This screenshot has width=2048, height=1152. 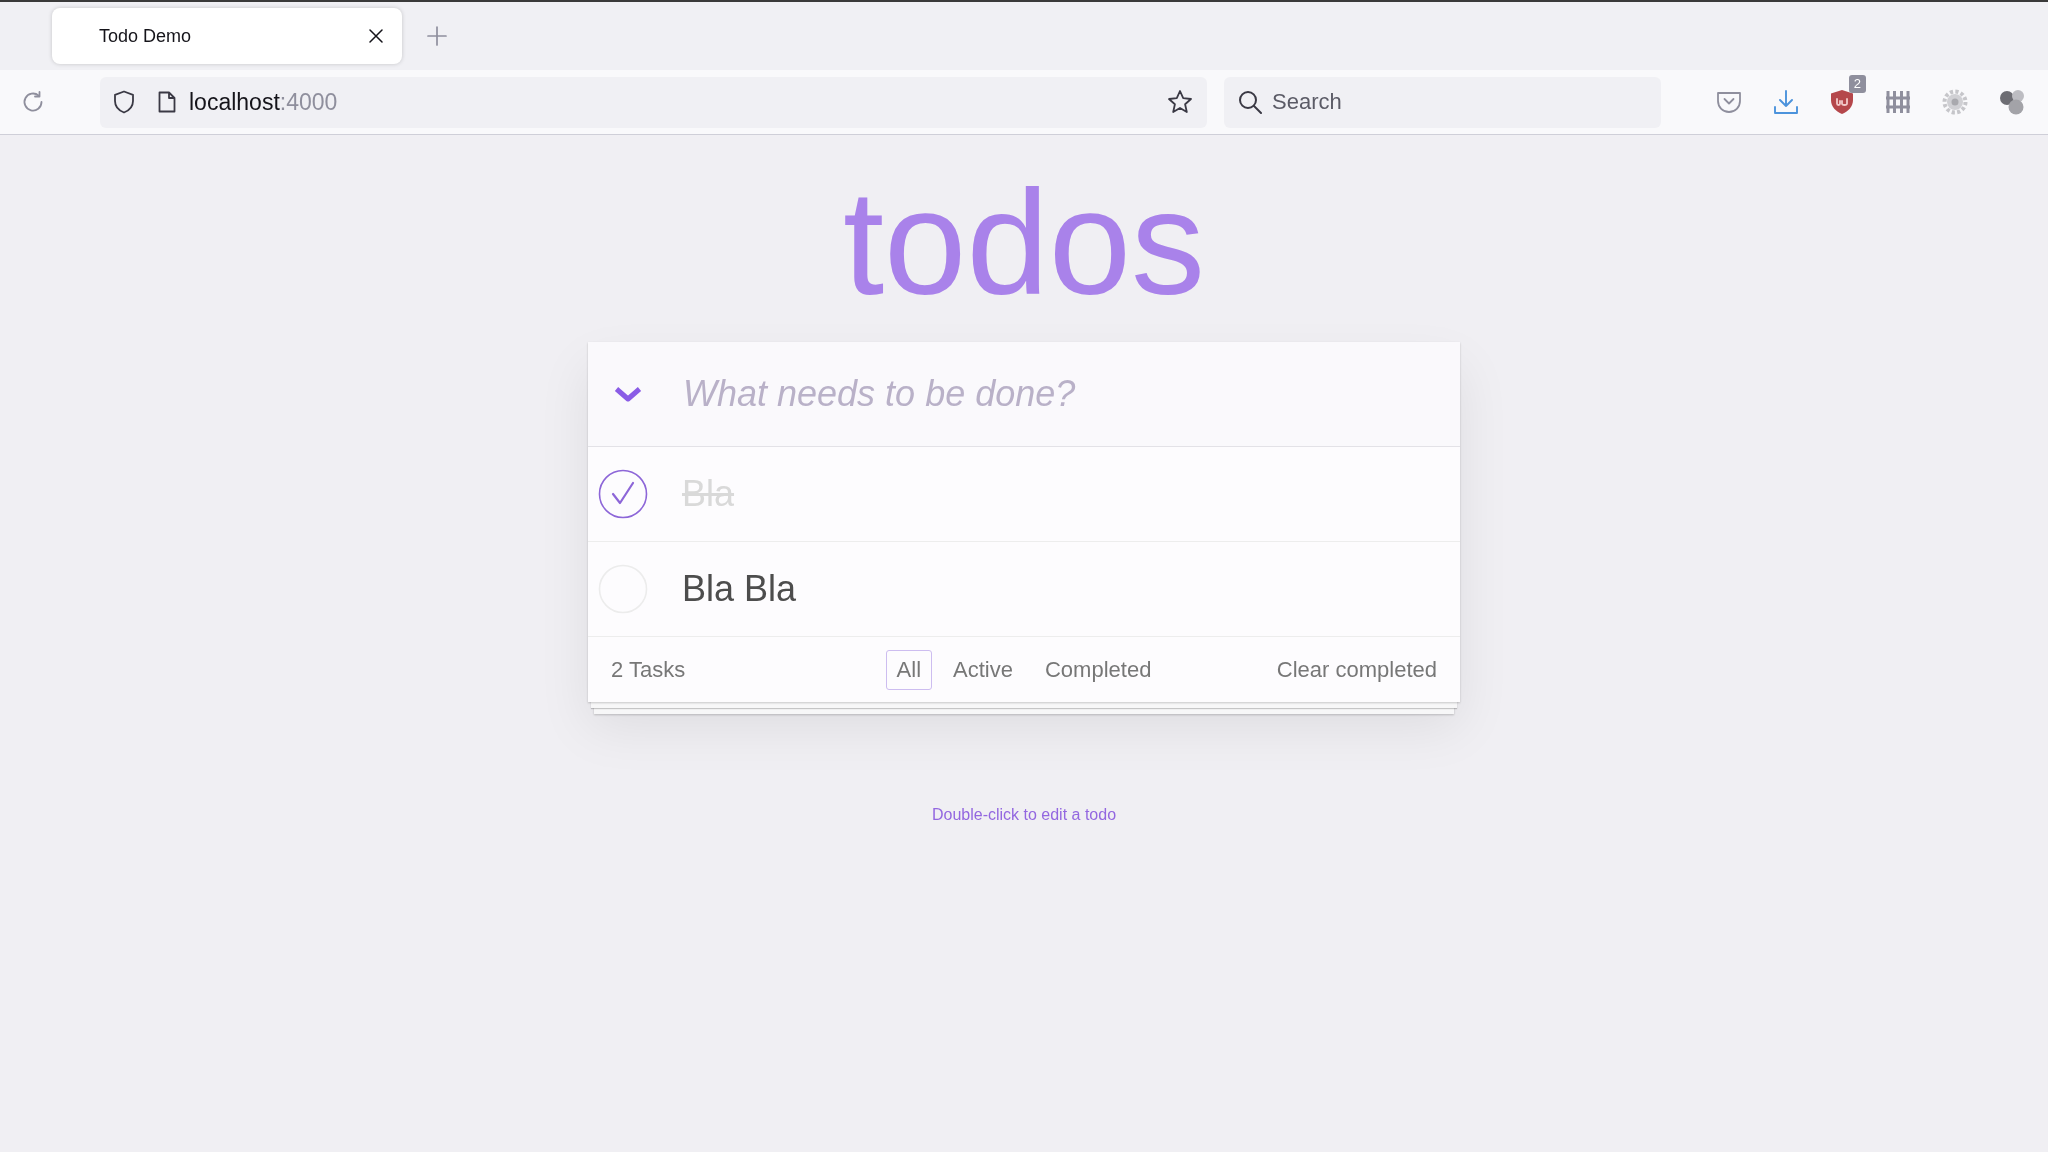 I want to click on plus-icon, so click(x=437, y=36).